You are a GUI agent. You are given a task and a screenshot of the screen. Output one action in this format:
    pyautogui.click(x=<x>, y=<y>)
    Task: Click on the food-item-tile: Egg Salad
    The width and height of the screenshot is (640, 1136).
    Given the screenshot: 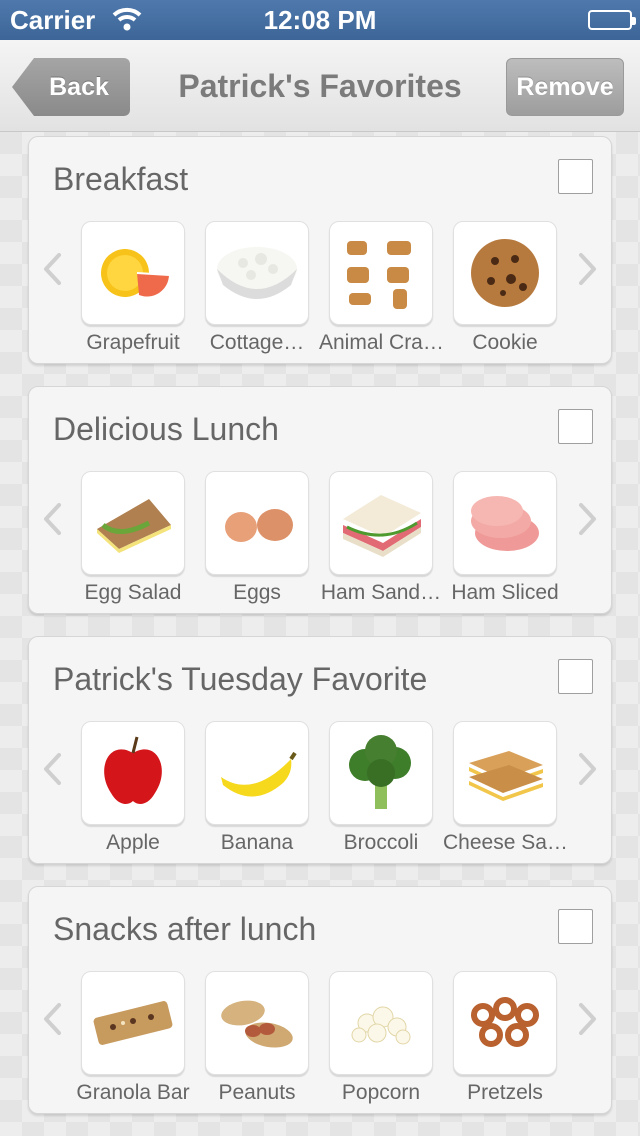 What is the action you would take?
    pyautogui.click(x=133, y=538)
    